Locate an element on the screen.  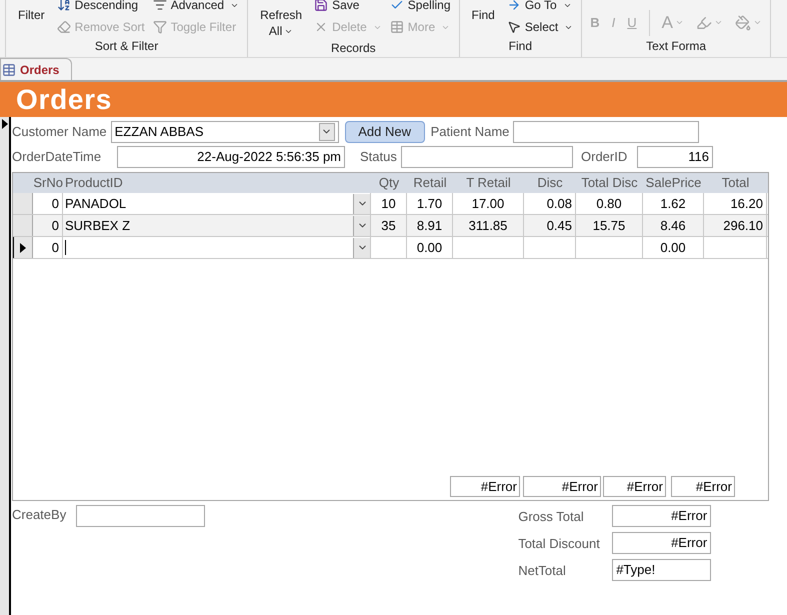
ribbon-large-button: Find is located at coordinates (483, 11).